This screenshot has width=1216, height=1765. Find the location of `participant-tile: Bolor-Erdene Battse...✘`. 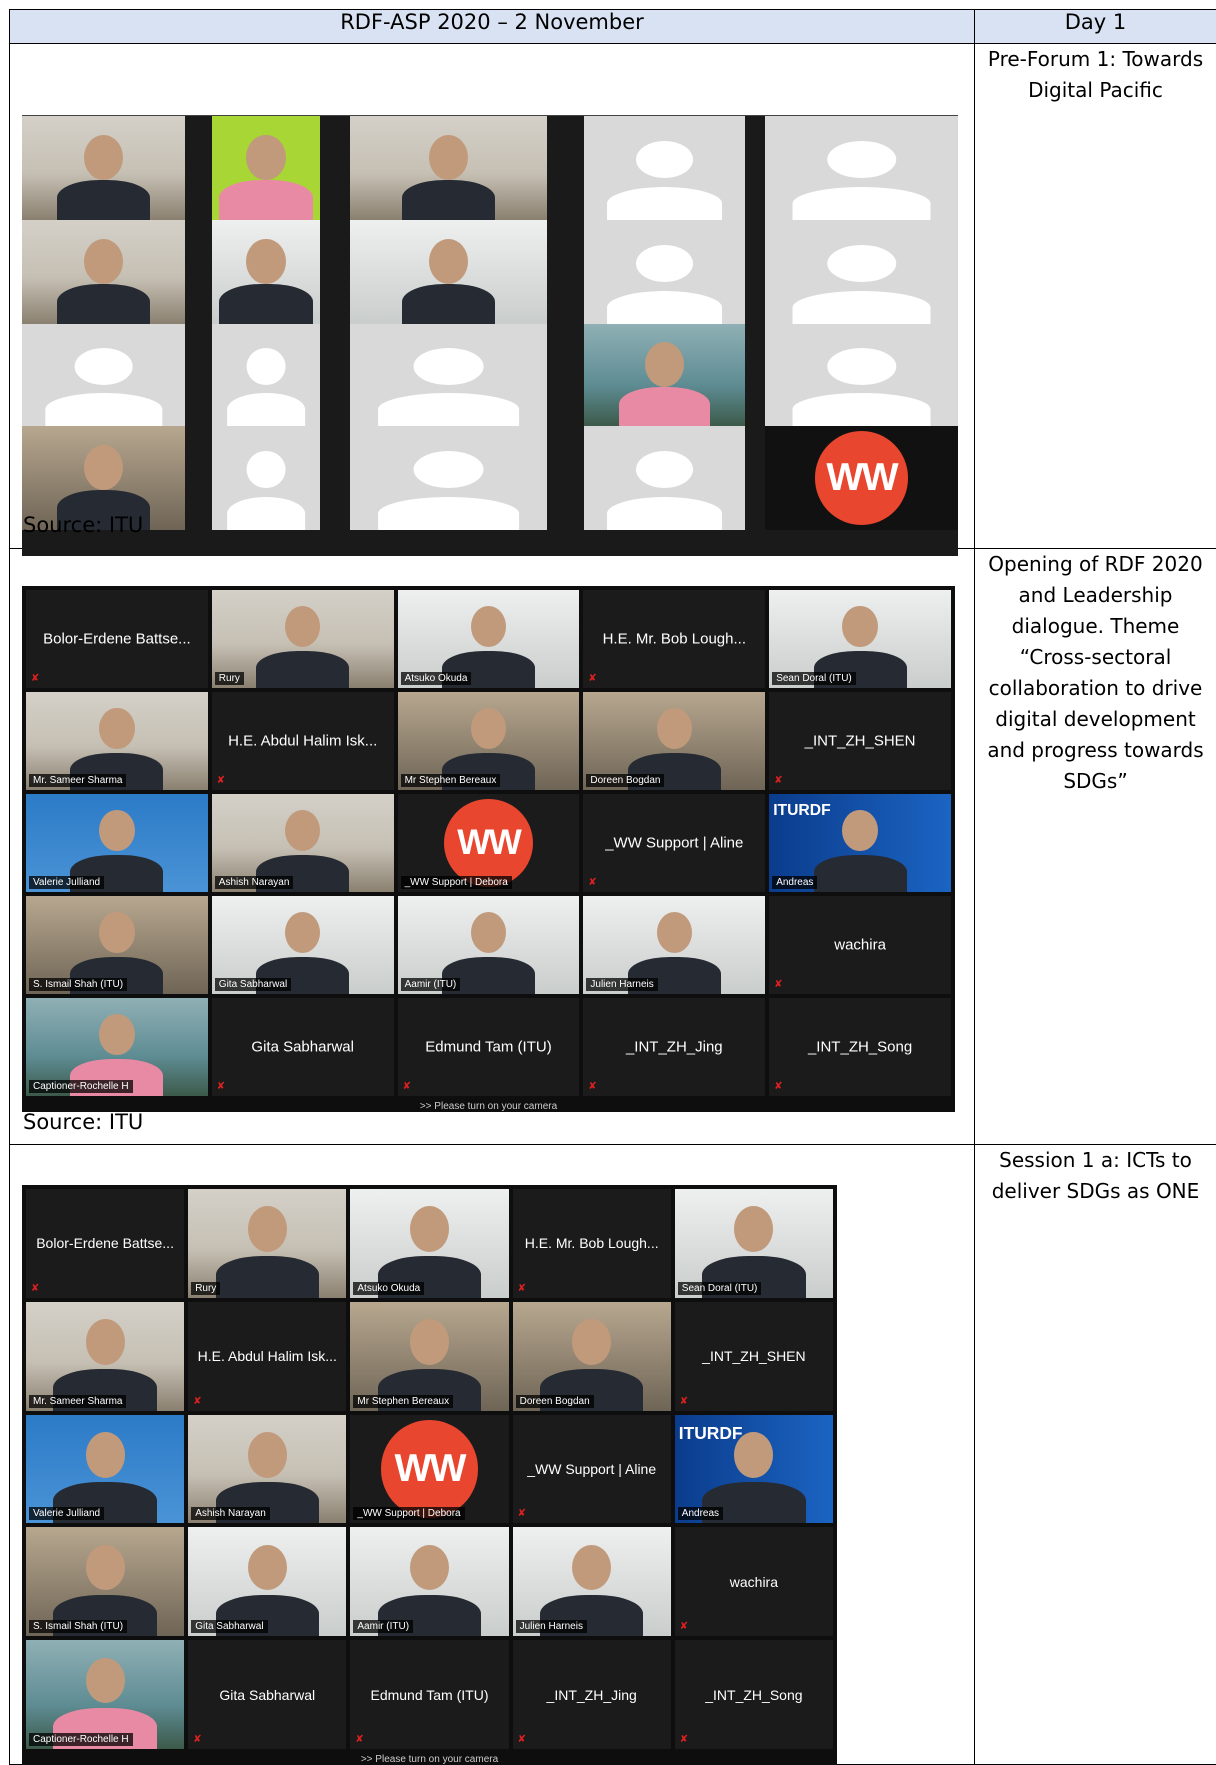

participant-tile: Bolor-Erdene Battse...✘ is located at coordinates (117, 639).